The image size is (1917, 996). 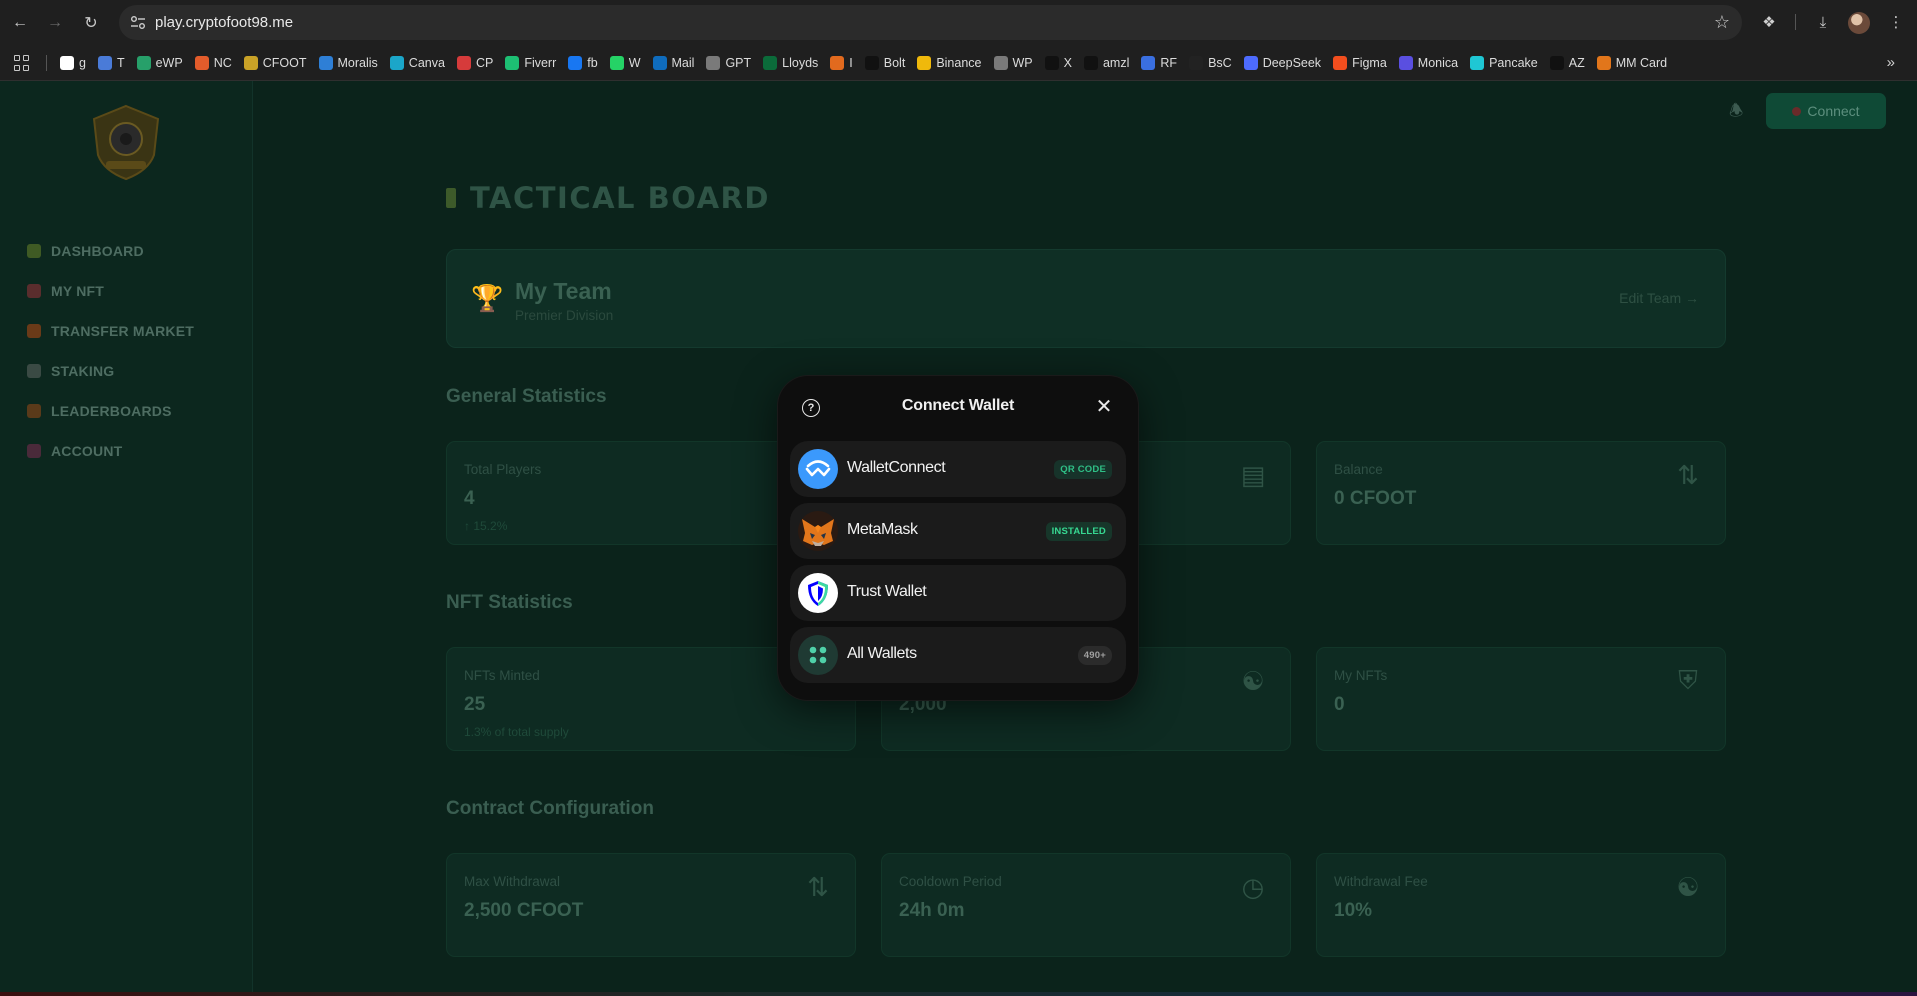 What do you see at coordinates (530, 63) in the screenshot?
I see `bookmark-item: Fiverr` at bounding box center [530, 63].